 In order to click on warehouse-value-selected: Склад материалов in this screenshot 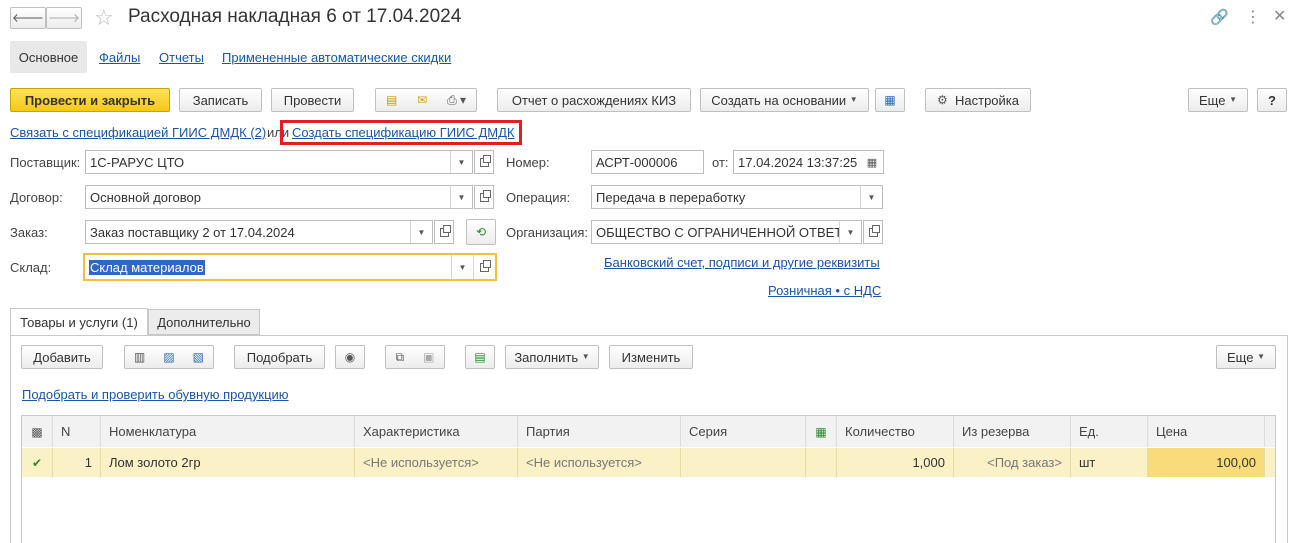, I will do `click(147, 267)`.